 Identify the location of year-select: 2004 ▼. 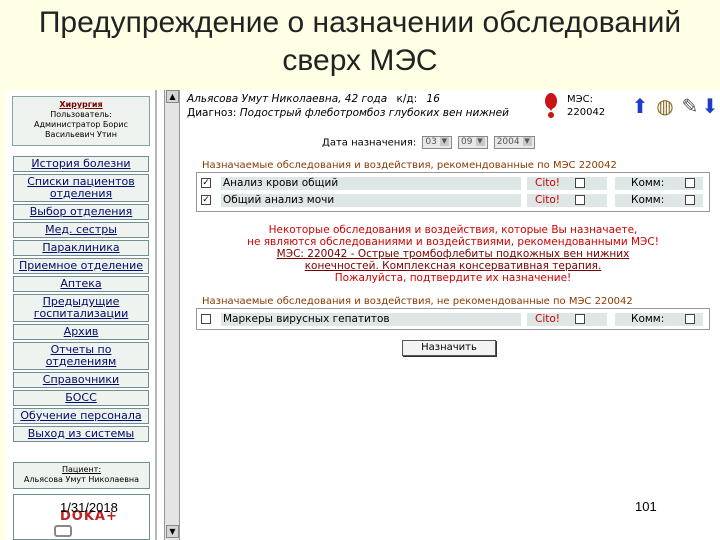
(514, 142).